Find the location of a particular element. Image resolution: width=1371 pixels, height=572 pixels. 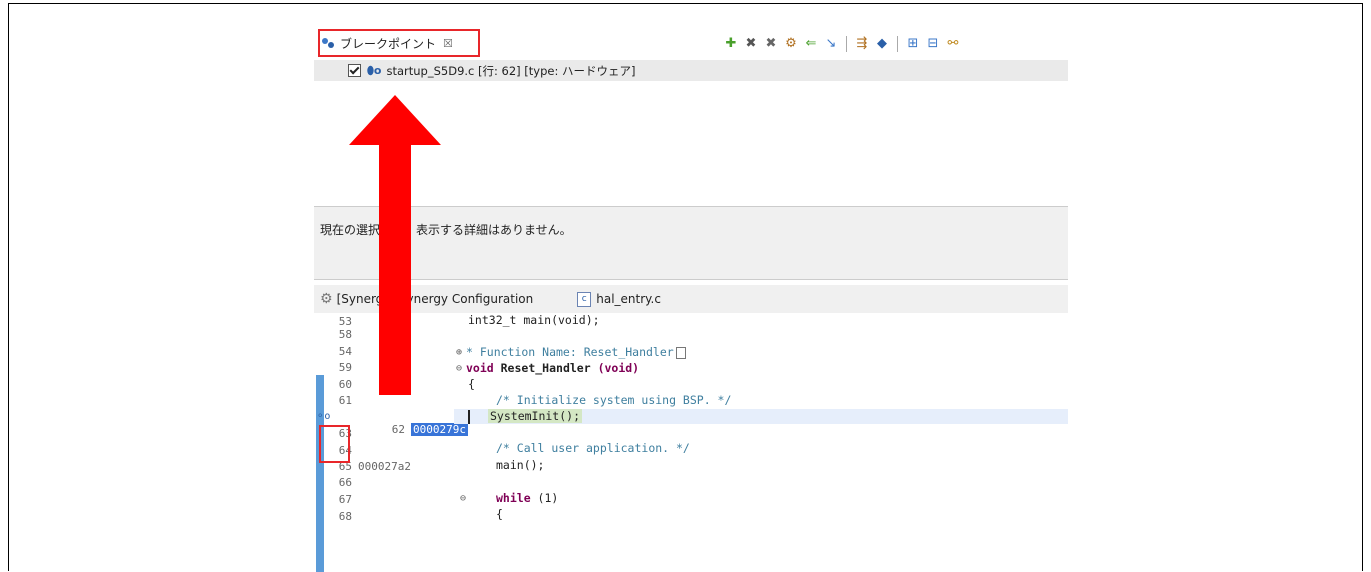

gutter-line: 67 is located at coordinates (345, 499).